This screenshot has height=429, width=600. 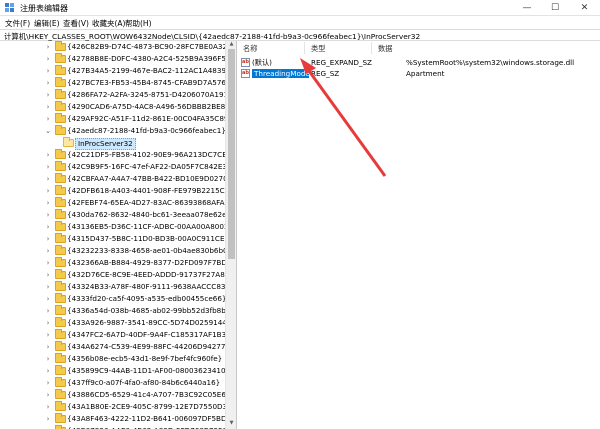 I want to click on tree-item: › {43324B33-A78F-480F-9111-9638AACCC832}, so click(x=117, y=287).